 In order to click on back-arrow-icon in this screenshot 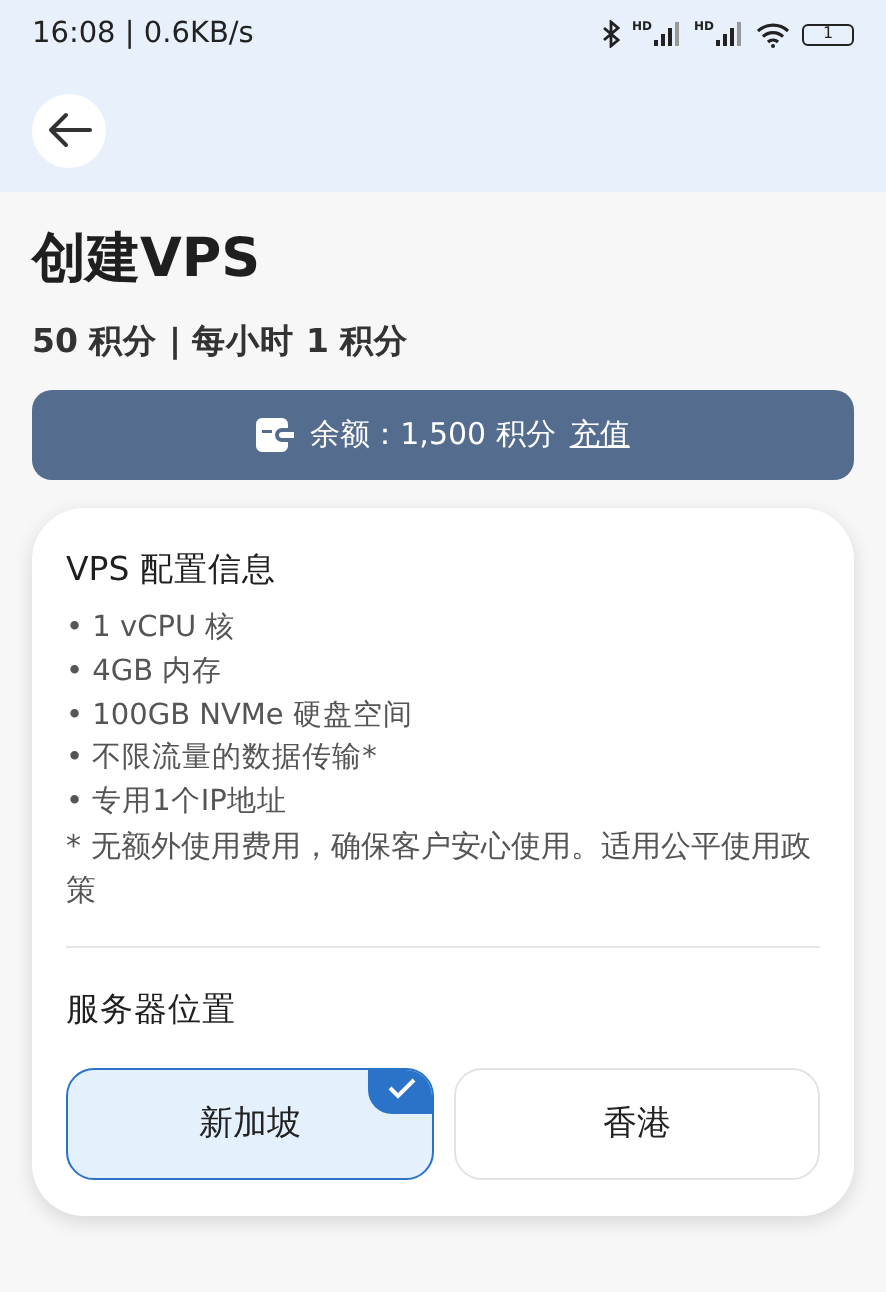, I will do `click(69, 130)`.